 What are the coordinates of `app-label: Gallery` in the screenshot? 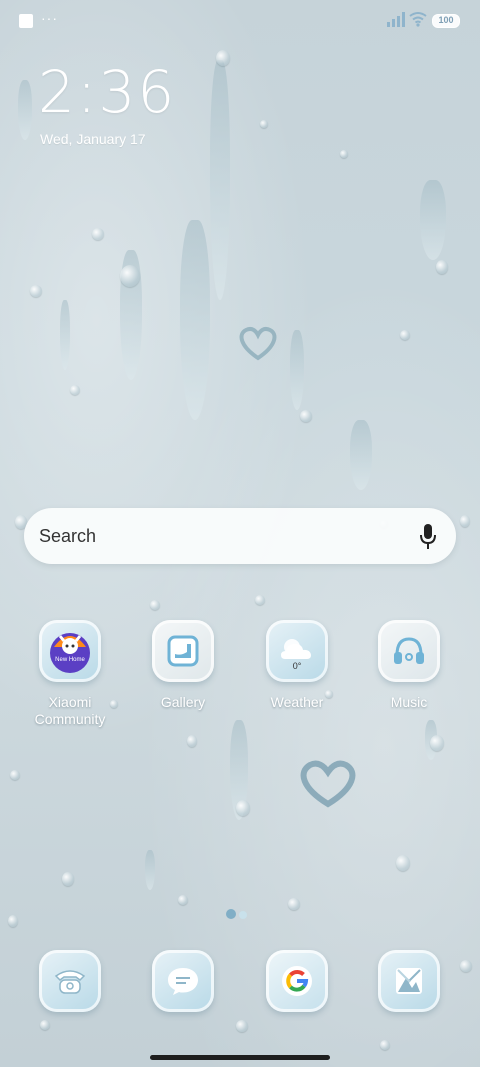 It's located at (183, 702).